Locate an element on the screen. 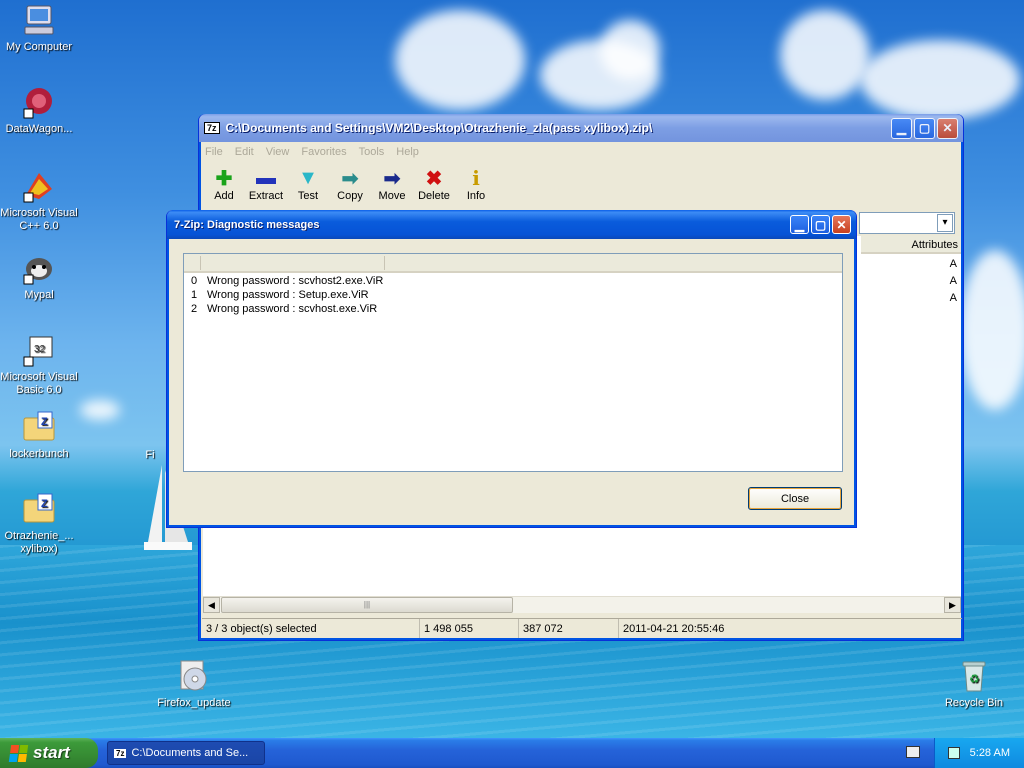  desktop-icon-lockerbunch: Z lockerbunch is located at coordinates (39, 435).